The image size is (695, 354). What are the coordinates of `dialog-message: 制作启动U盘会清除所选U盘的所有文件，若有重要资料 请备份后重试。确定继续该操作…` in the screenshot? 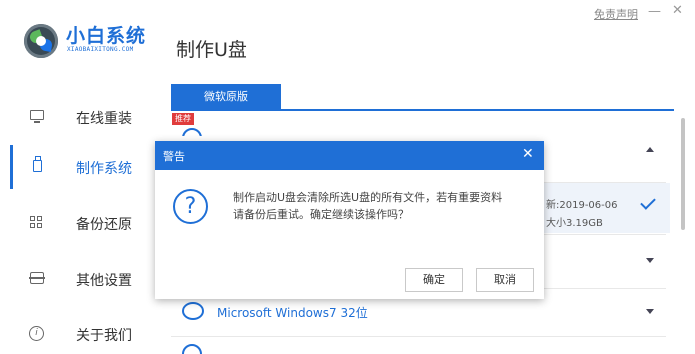 It's located at (383, 206).